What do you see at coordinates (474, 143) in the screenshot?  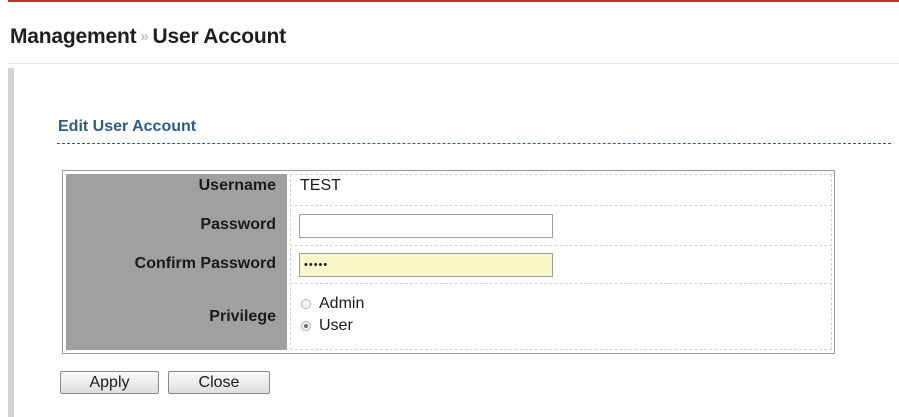 I see `section-divider` at bounding box center [474, 143].